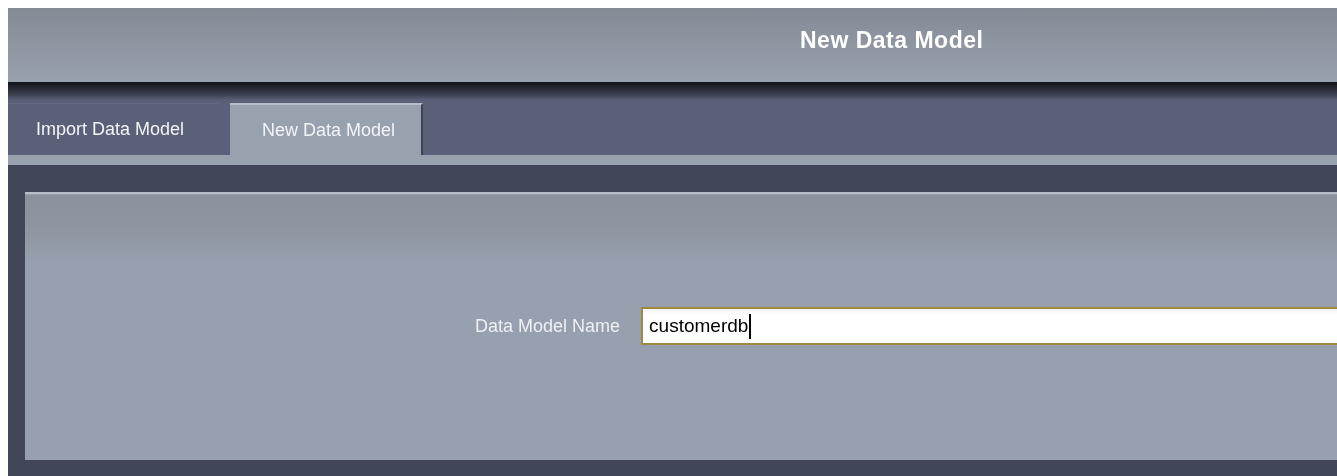  Describe the element at coordinates (989, 326) in the screenshot. I see `name-input-field: customerdb` at that location.